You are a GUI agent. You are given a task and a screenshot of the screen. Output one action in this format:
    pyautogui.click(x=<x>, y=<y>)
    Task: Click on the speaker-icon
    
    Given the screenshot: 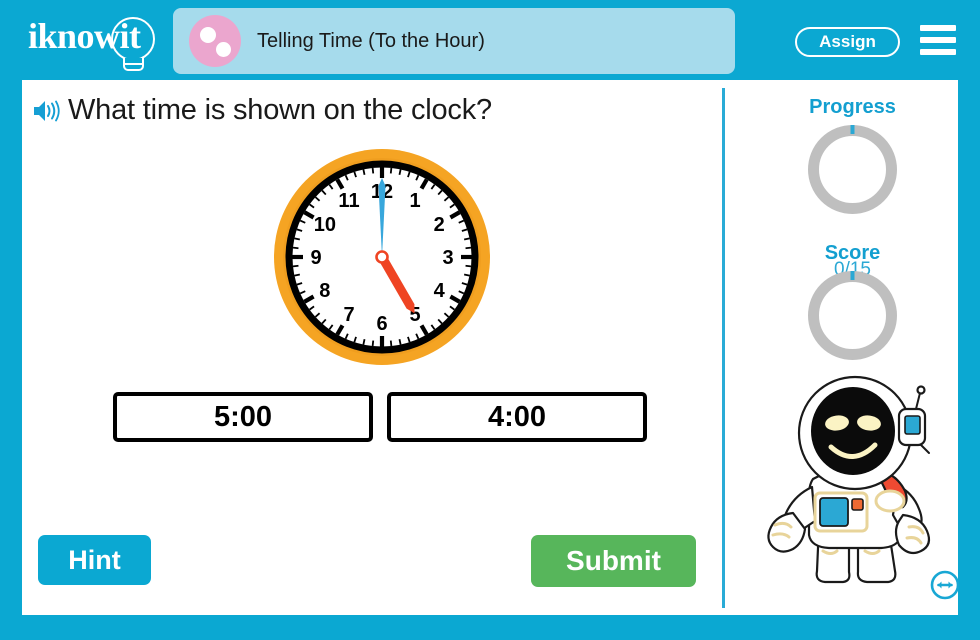 What is the action you would take?
    pyautogui.click(x=46, y=111)
    